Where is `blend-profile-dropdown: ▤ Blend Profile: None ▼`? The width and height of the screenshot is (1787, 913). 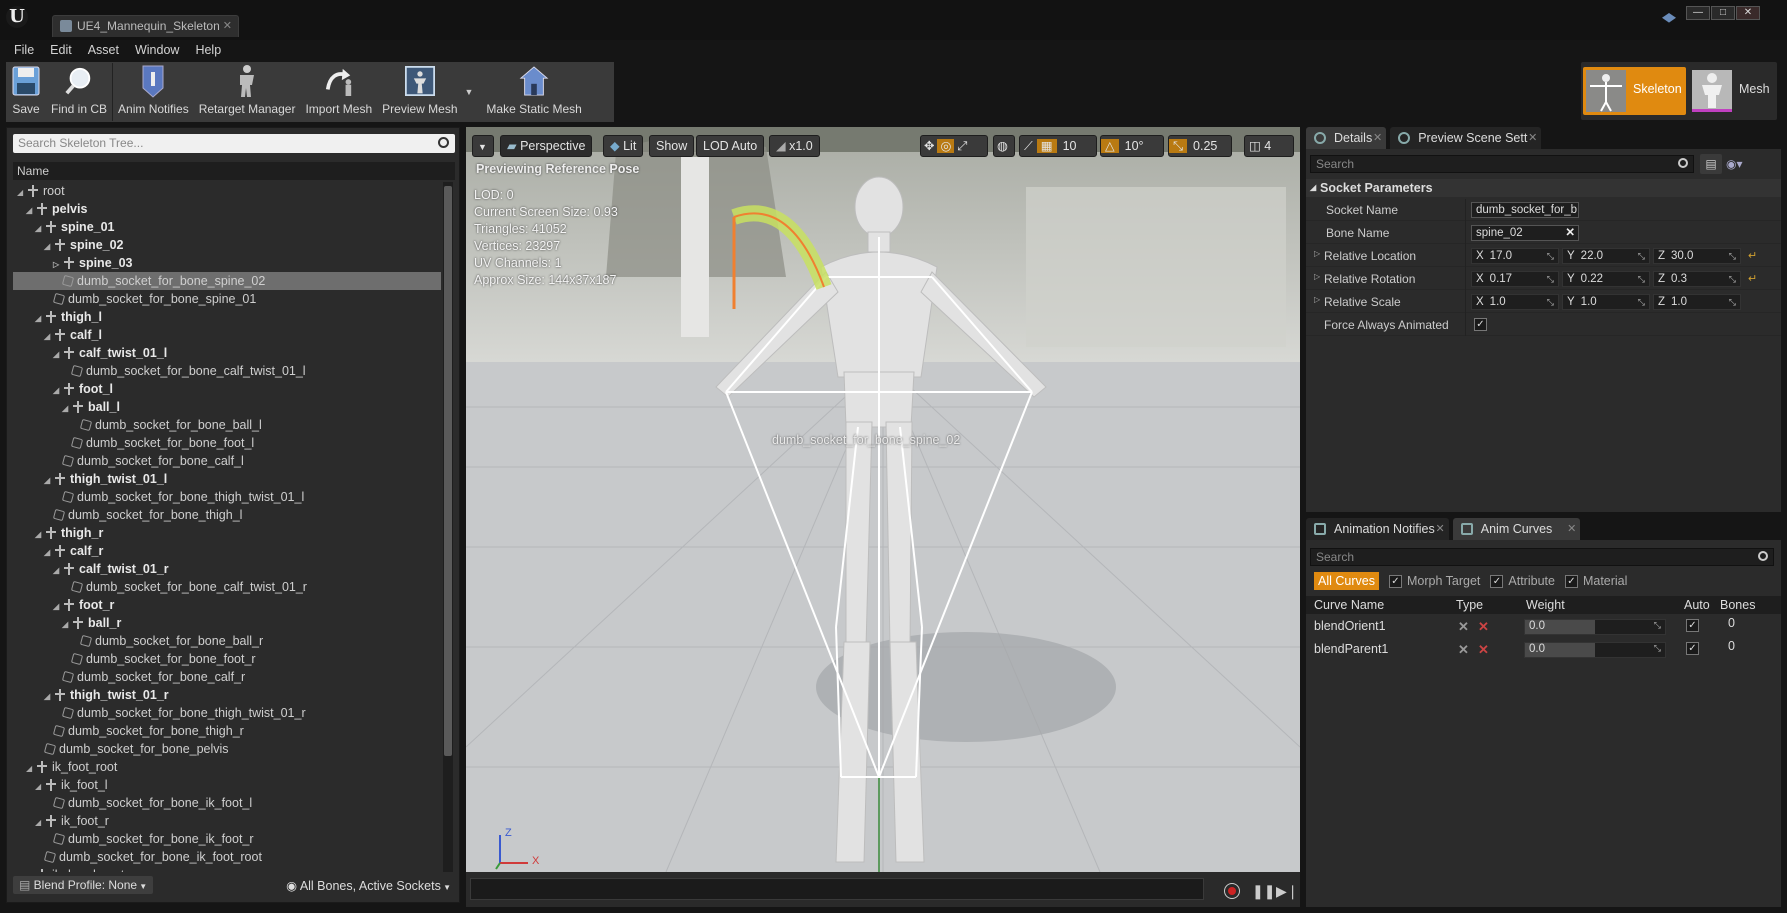 blend-profile-dropdown: ▤ Blend Profile: None ▼ is located at coordinates (83, 885).